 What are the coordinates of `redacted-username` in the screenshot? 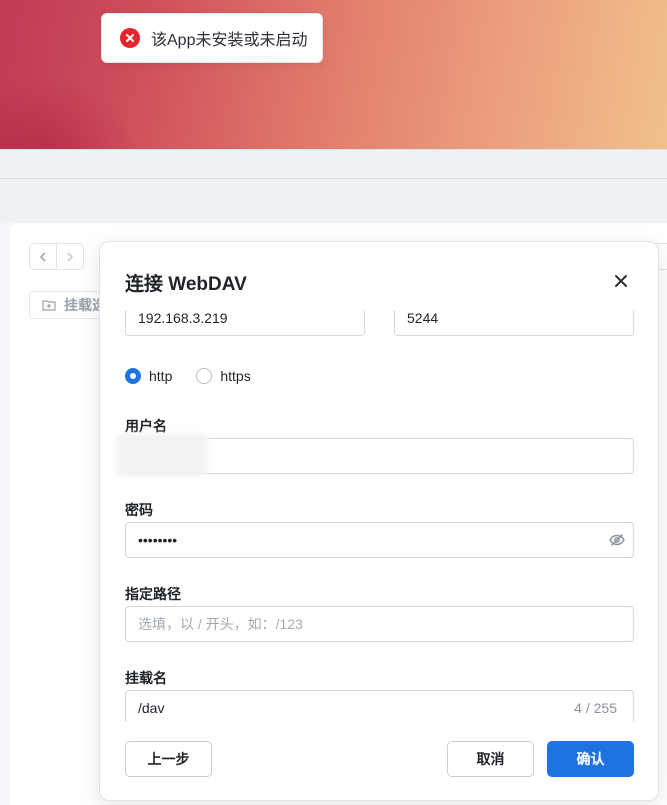 It's located at (162, 455).